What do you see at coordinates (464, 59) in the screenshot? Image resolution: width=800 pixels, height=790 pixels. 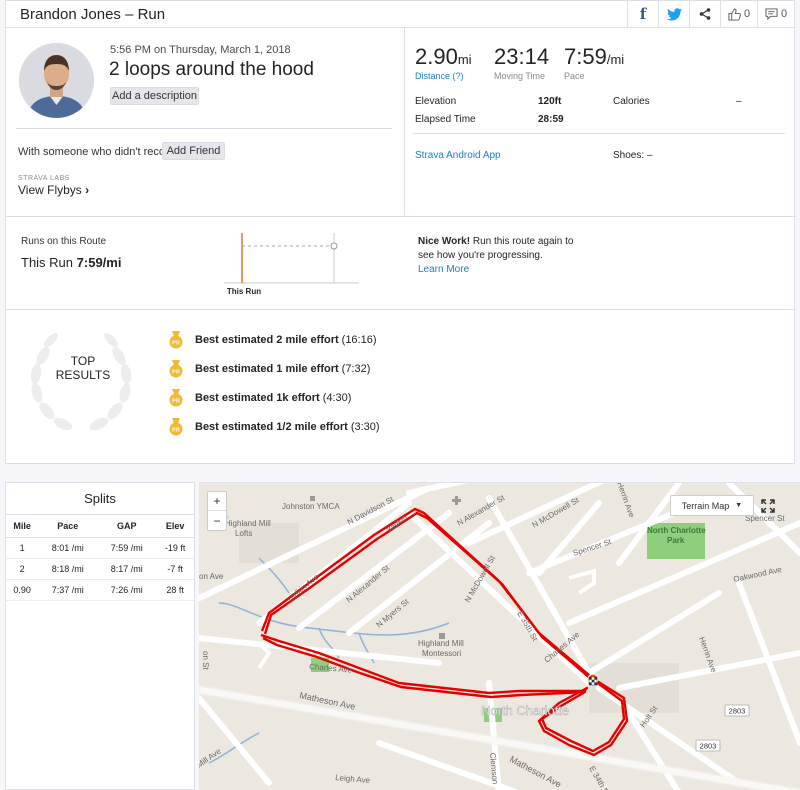 I see `distance-unit: mi` at bounding box center [464, 59].